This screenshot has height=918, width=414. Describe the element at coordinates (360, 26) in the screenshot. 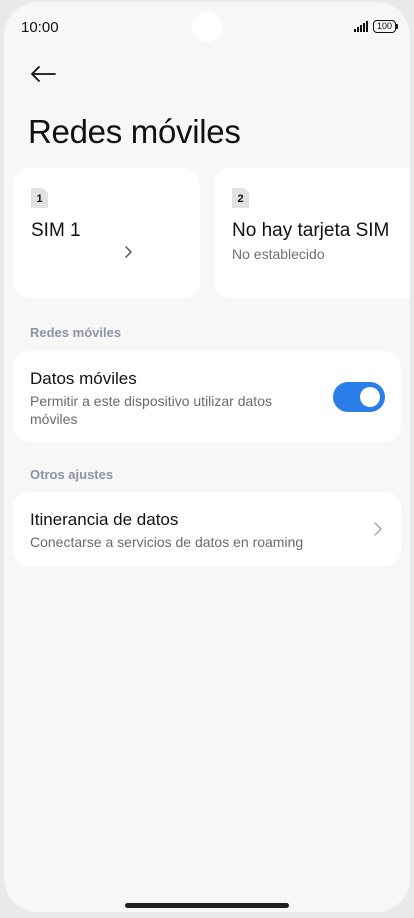

I see `signal-bars-icon` at that location.